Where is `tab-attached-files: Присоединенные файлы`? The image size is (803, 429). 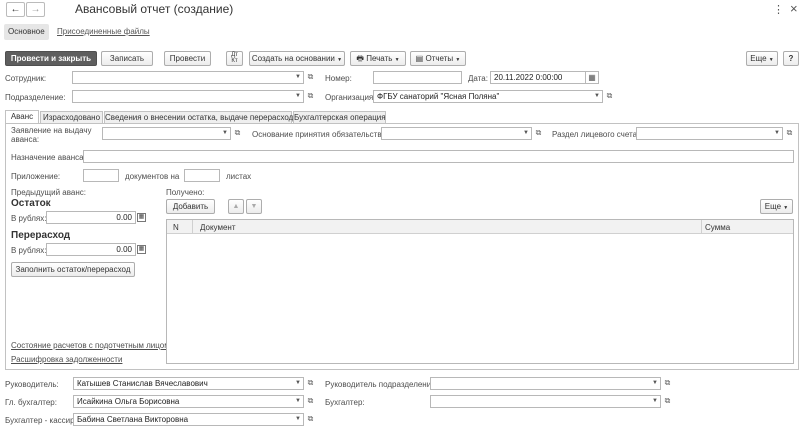
tab-attached-files: Присоединенные файлы is located at coordinates (103, 32).